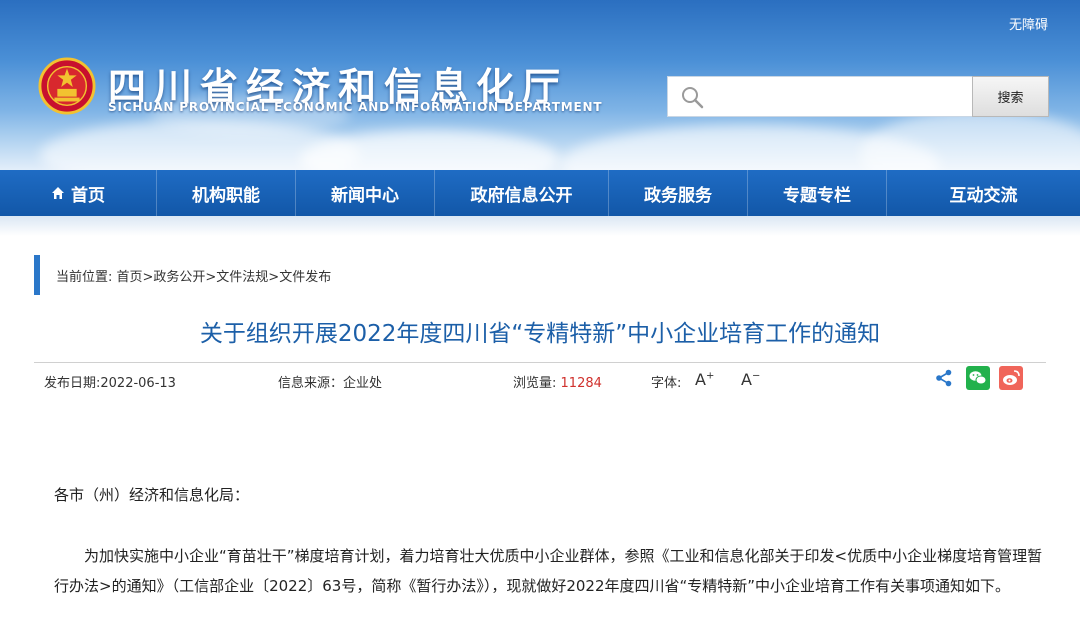 This screenshot has height=642, width=1080. Describe the element at coordinates (700, 379) in the screenshot. I see `font-increase-letter: A` at that location.